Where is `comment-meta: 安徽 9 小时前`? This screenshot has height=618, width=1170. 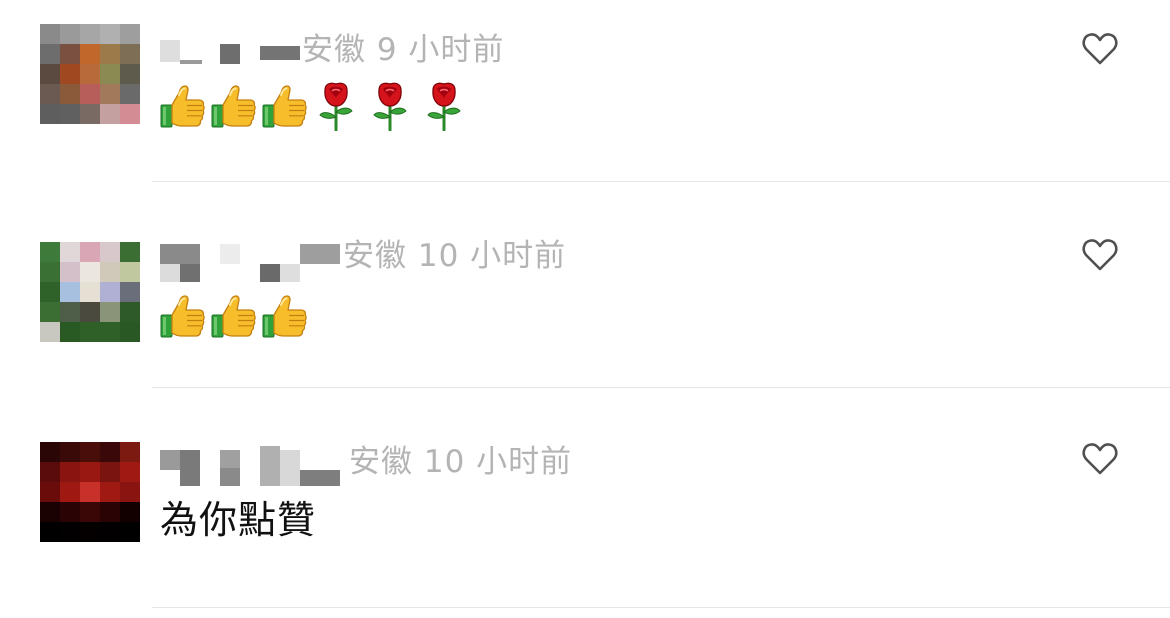 comment-meta: 安徽 9 小时前 is located at coordinates (403, 50).